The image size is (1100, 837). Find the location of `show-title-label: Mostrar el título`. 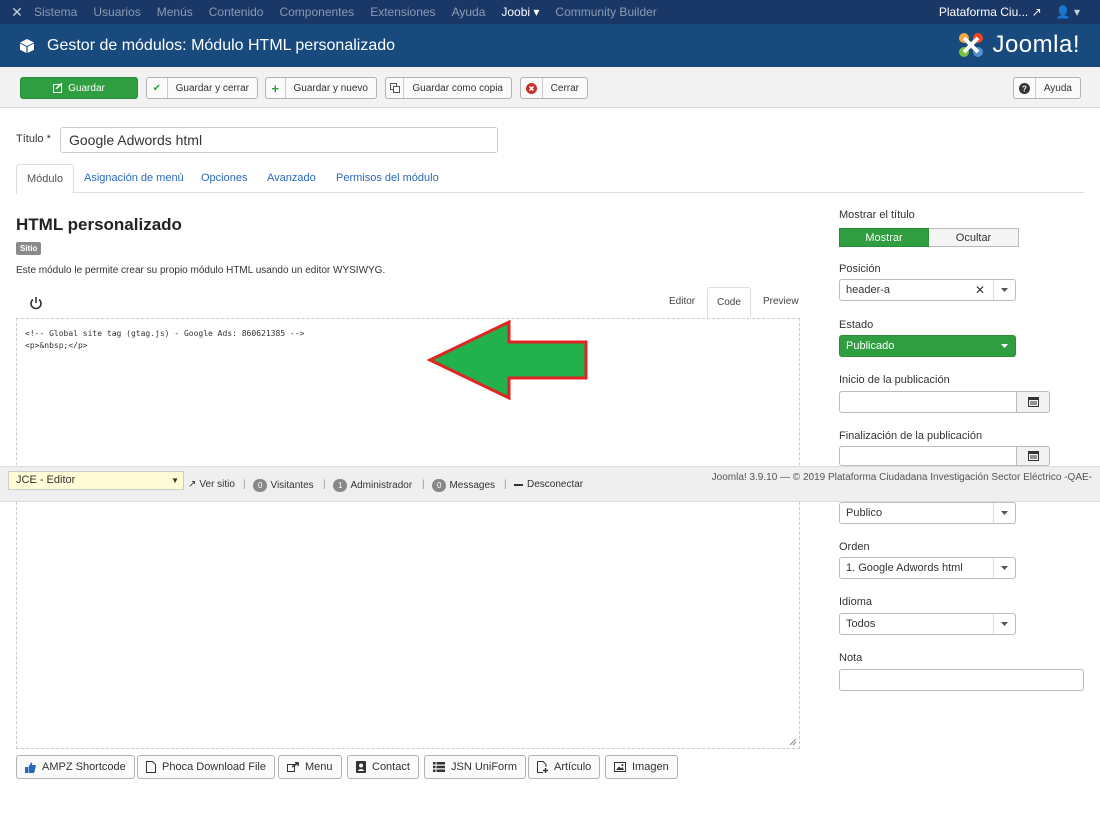

show-title-label: Mostrar el título is located at coordinates (877, 215).